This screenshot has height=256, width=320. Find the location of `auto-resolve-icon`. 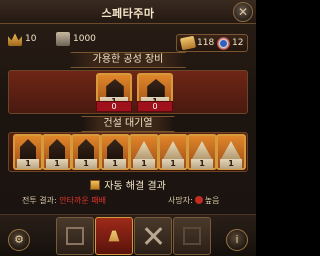

auto-resolve-icon is located at coordinates (114, 236).